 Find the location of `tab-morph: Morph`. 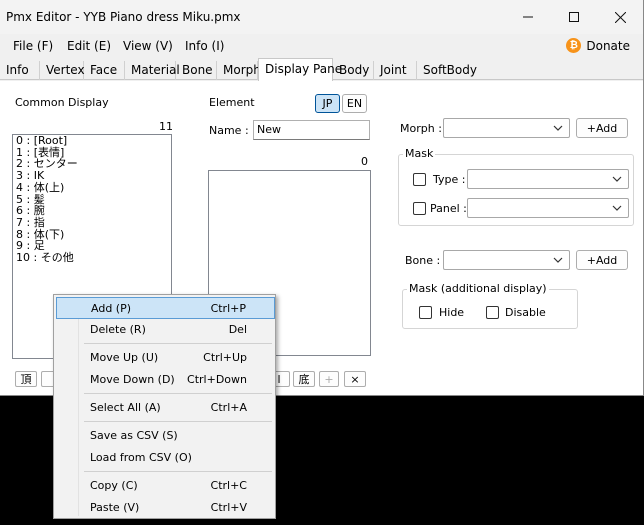

tab-morph: Morph is located at coordinates (239, 70).